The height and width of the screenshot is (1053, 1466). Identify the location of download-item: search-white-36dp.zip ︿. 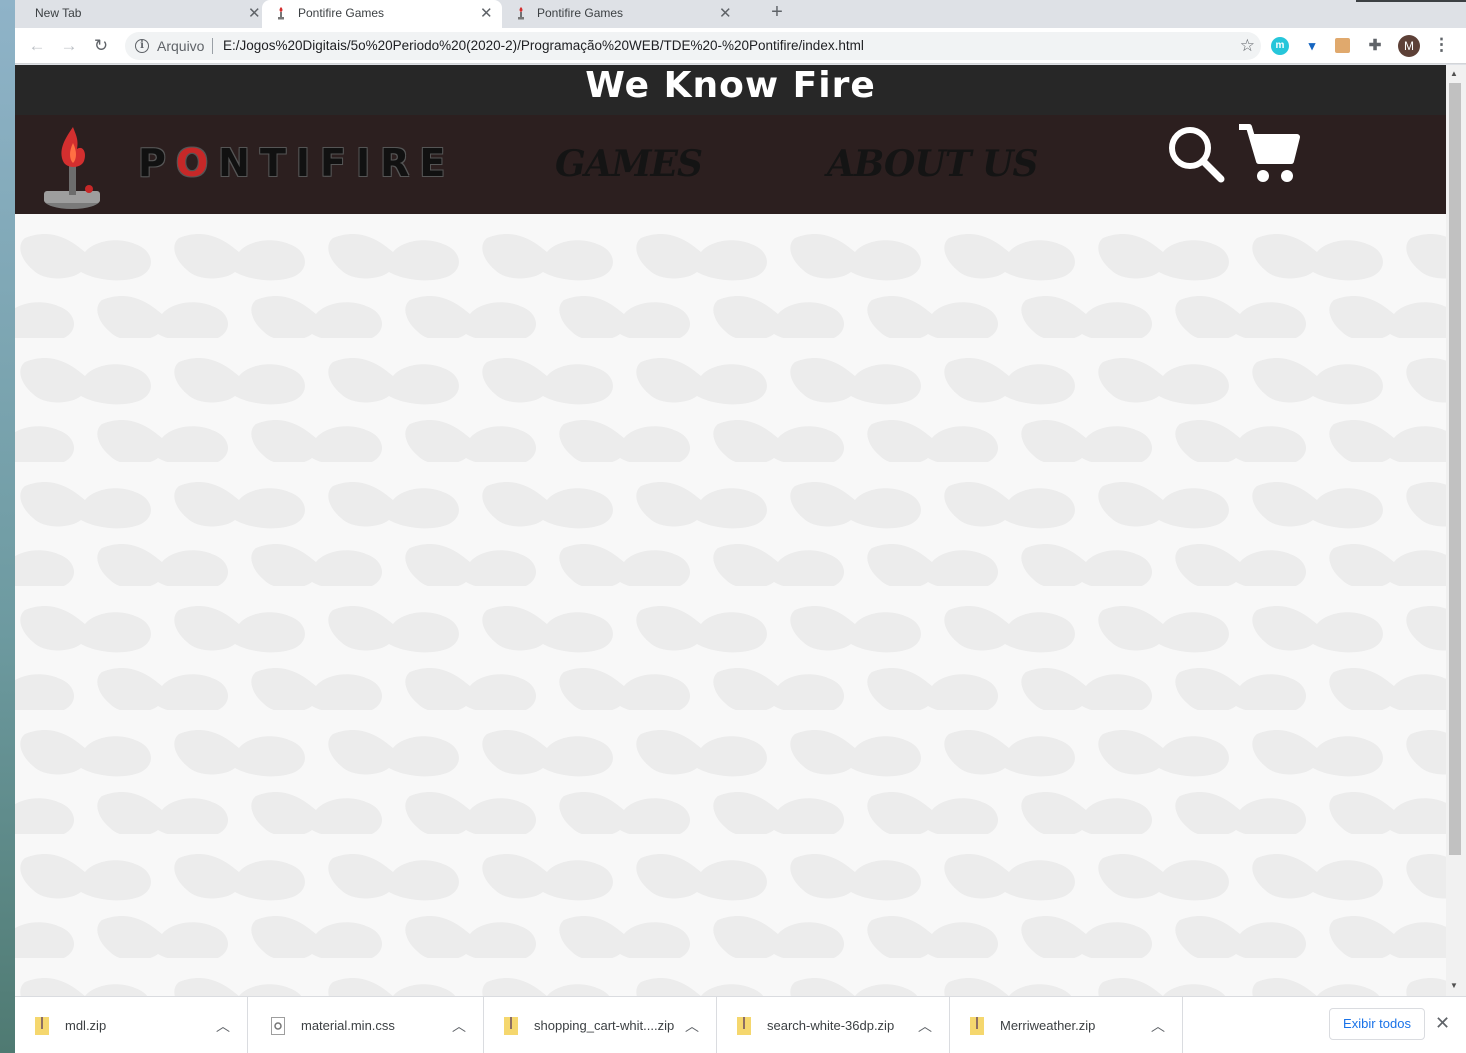
(833, 1025).